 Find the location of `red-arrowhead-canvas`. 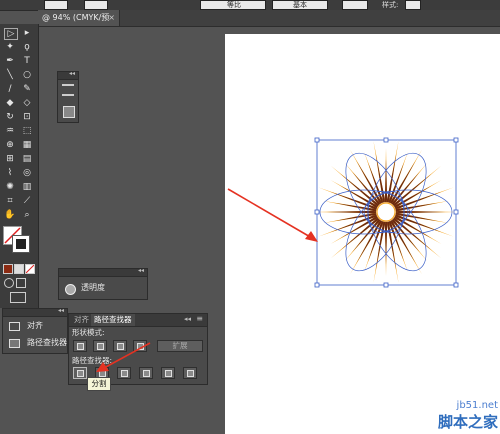

red-arrowhead-canvas is located at coordinates (311, 236).